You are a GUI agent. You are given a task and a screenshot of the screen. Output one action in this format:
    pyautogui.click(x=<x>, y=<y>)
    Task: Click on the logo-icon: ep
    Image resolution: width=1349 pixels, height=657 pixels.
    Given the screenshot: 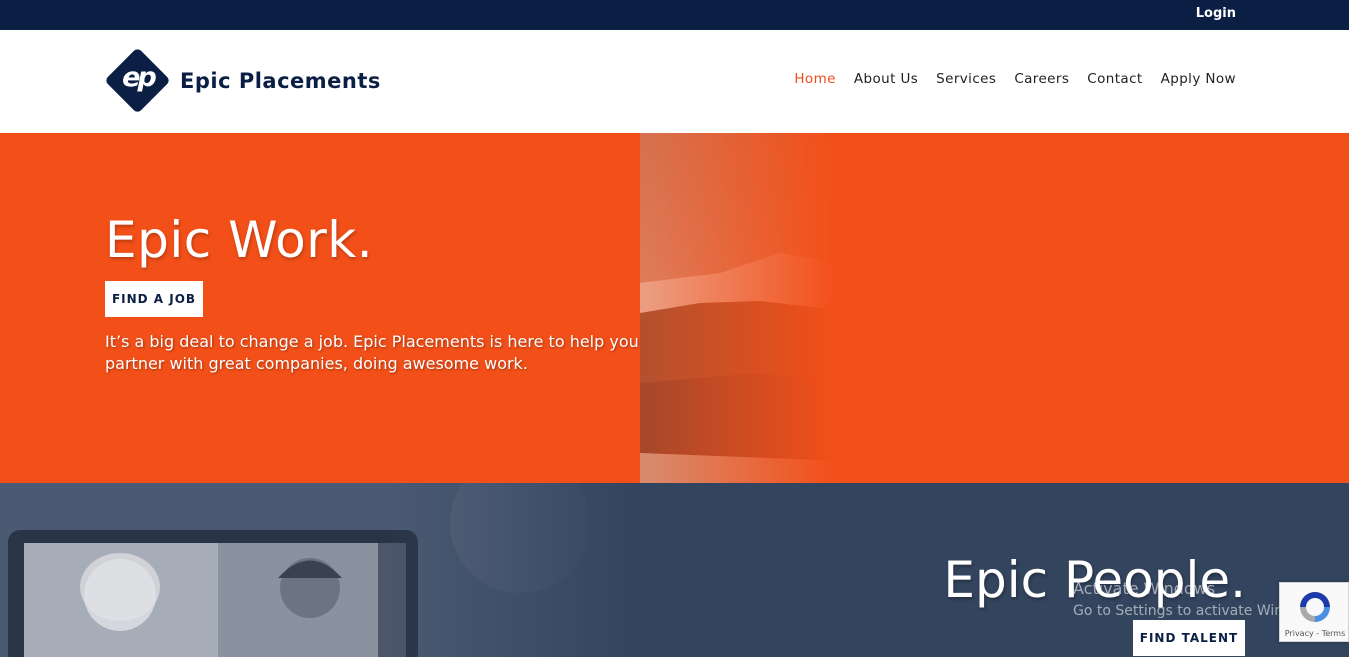 What is the action you would take?
    pyautogui.click(x=138, y=81)
    